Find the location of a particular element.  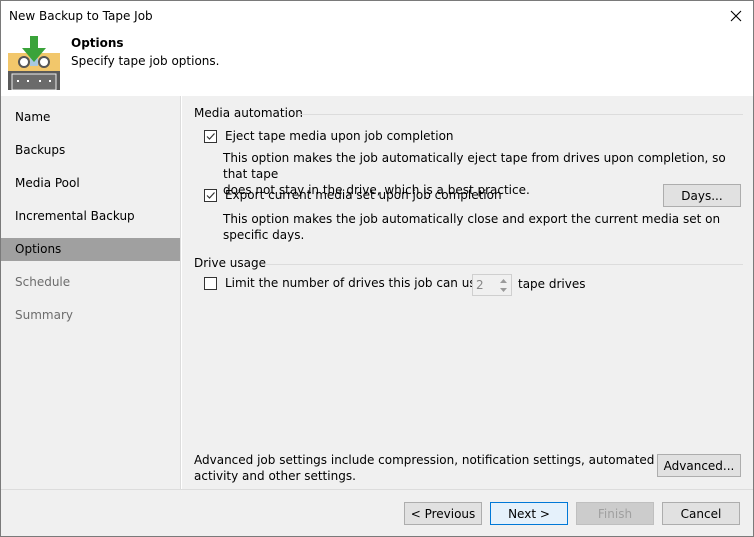

sidebar-item-name: Name is located at coordinates (90, 117).